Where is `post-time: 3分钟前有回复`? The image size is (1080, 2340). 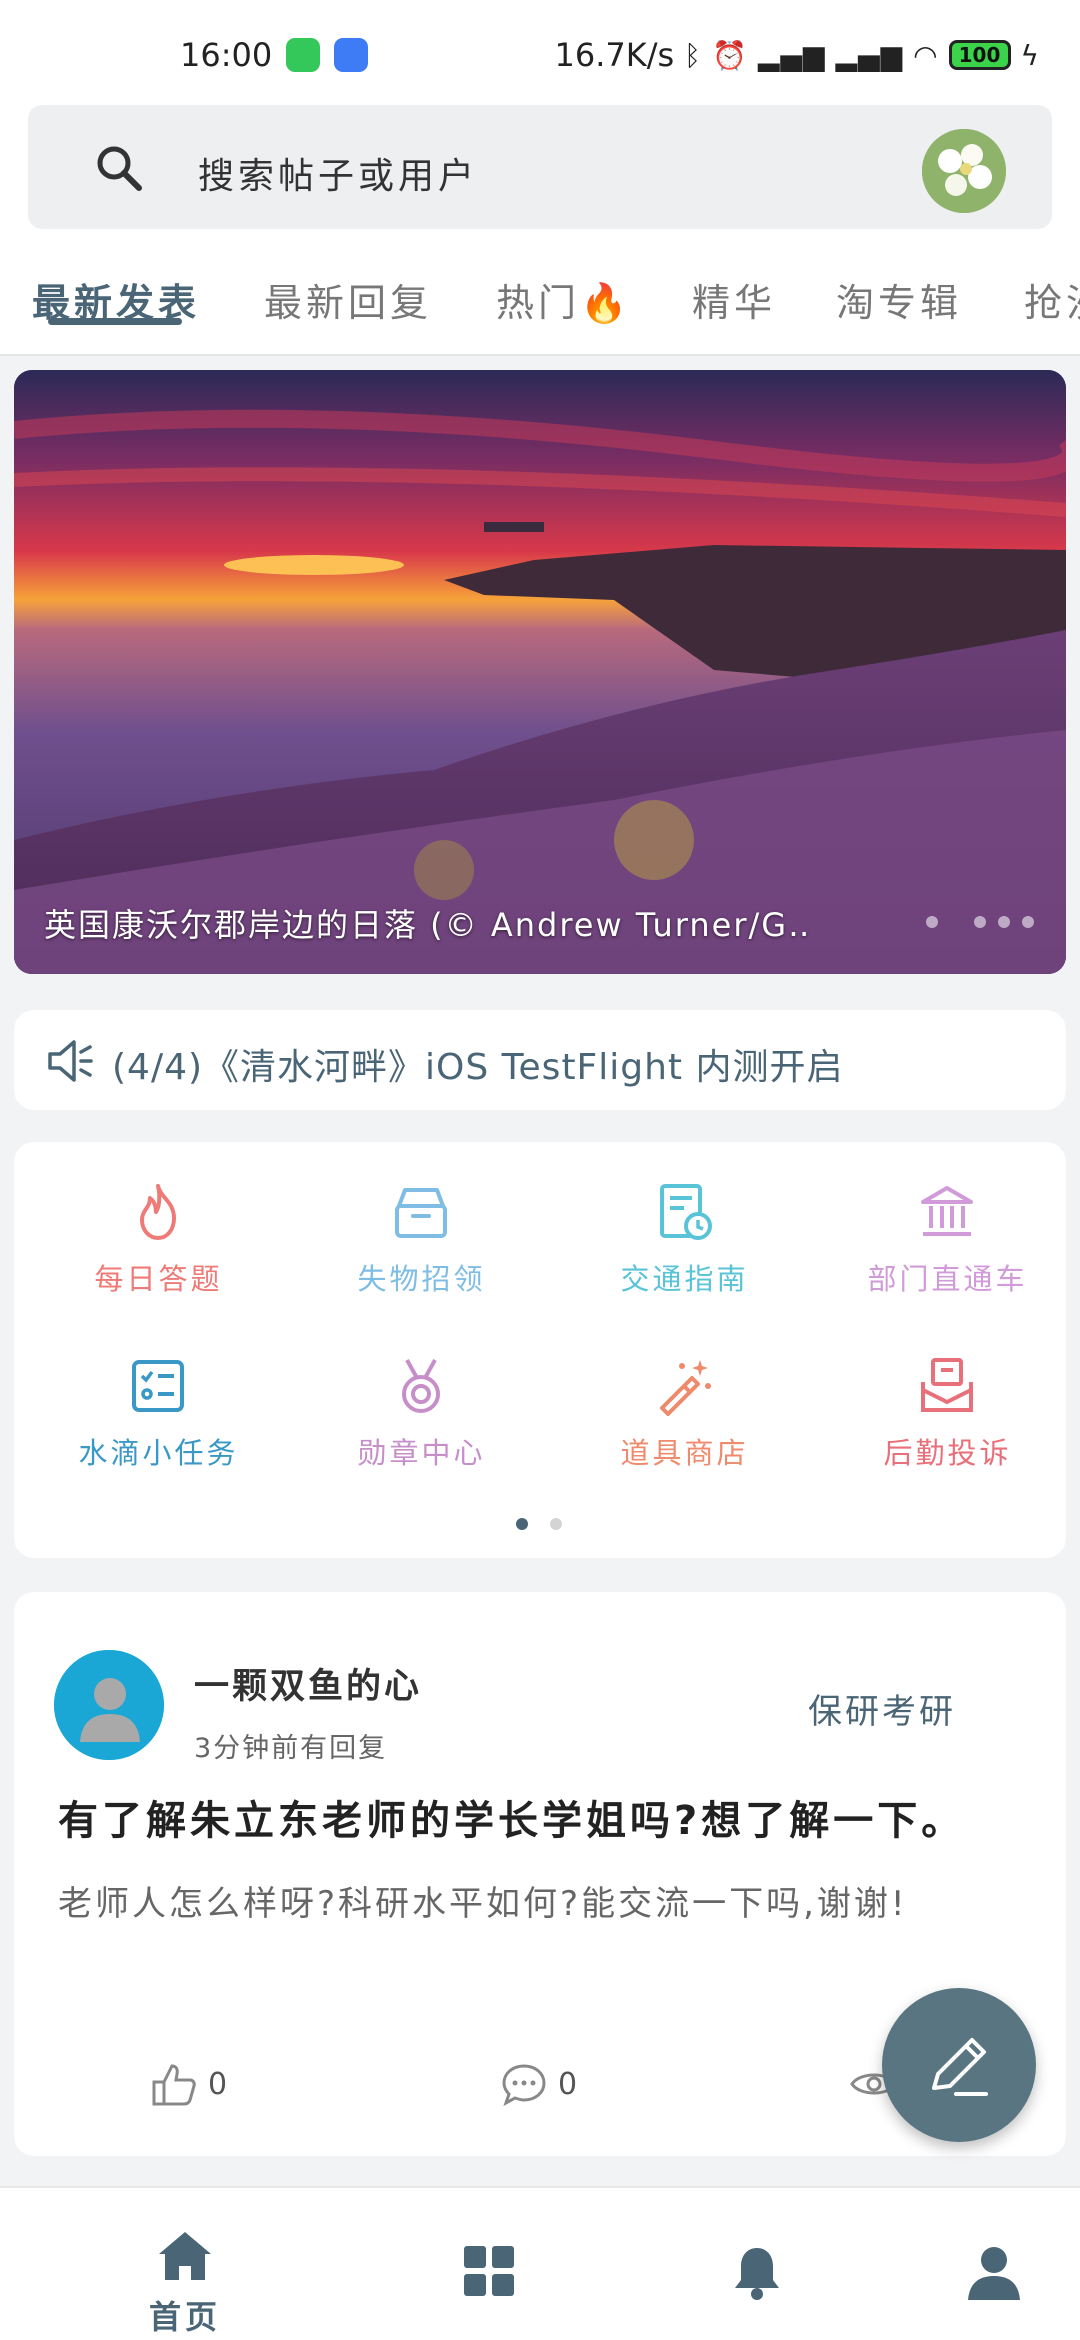
post-time: 3分钟前有回复 is located at coordinates (291, 1748).